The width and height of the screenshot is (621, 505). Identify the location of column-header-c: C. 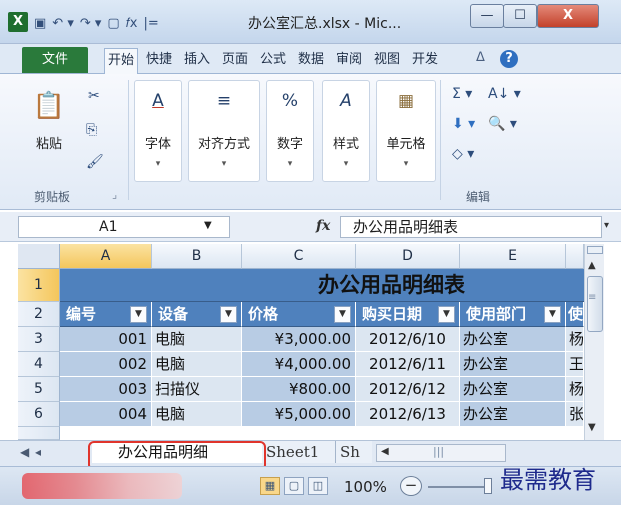
(299, 256).